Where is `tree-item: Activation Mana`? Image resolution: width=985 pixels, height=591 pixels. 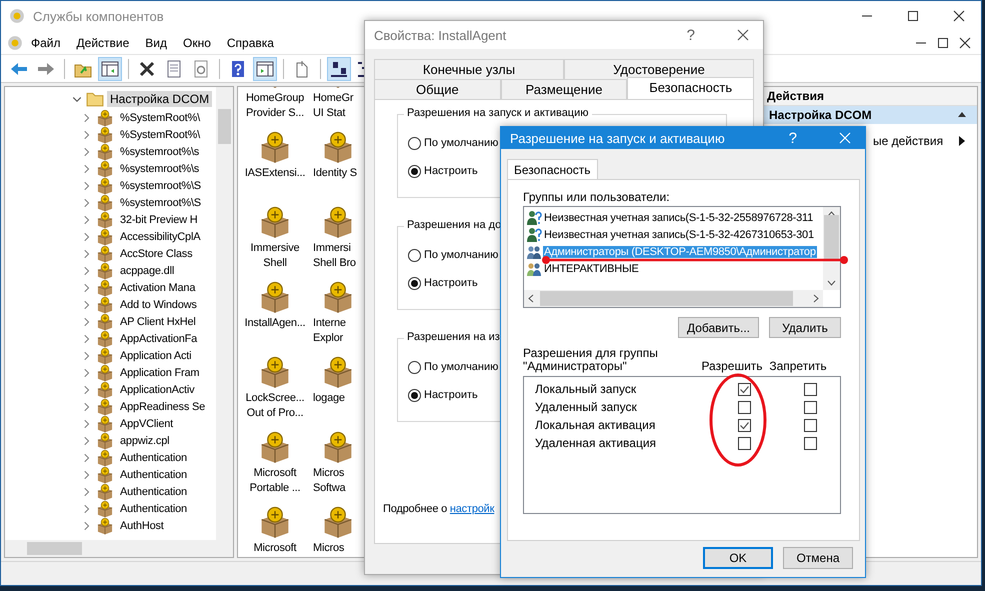
tree-item: Activation Mana is located at coordinates (157, 287).